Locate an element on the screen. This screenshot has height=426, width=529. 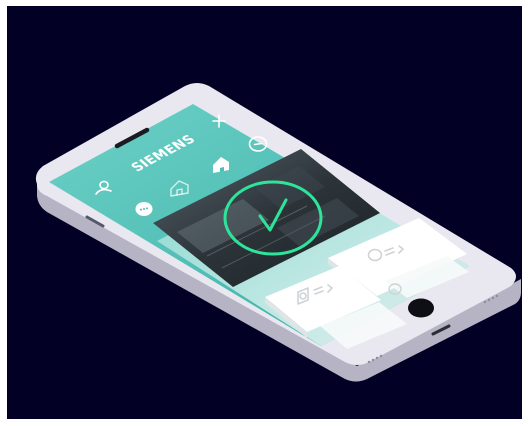
chat-bubble-icon is located at coordinates (144, 209).